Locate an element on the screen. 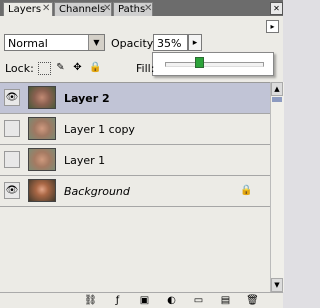  layers-bottom-toolbar: ⛓ ƒ ▣ ◐ ▭ ▤ 🗑 is located at coordinates (141, 300).